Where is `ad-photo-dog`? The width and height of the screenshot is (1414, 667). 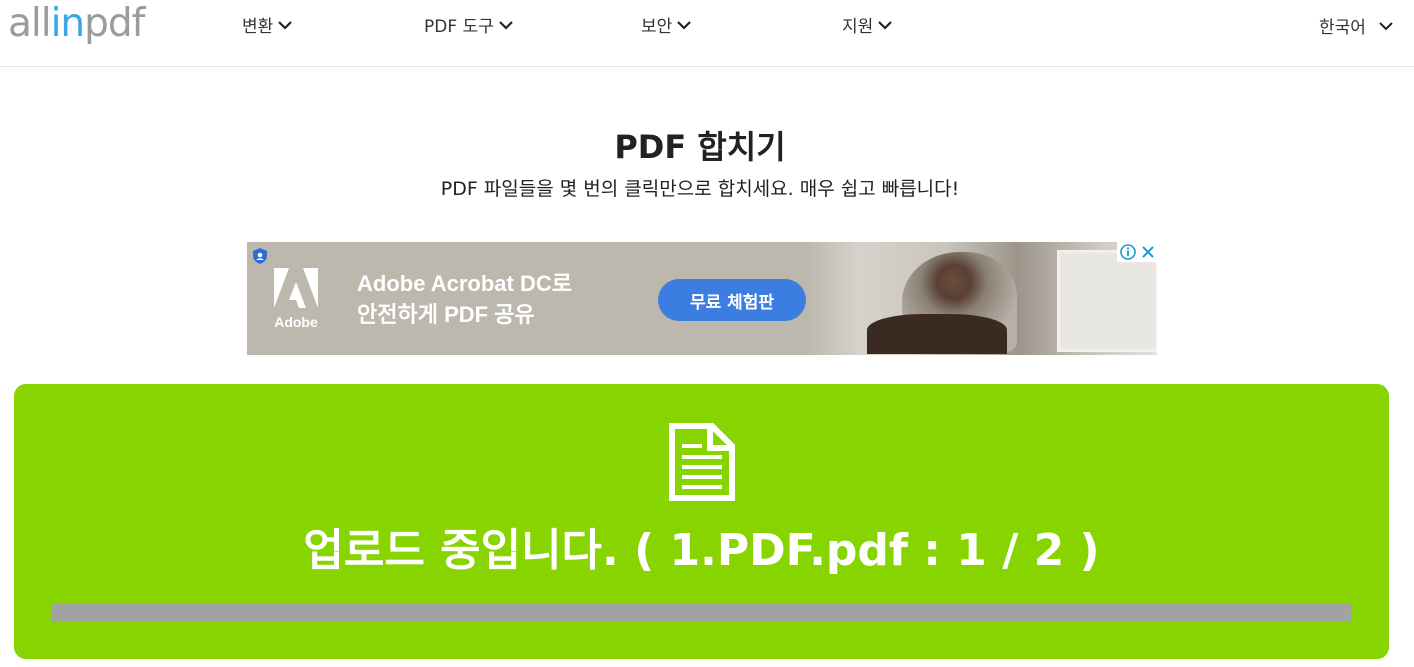
ad-photo-dog is located at coordinates (937, 334).